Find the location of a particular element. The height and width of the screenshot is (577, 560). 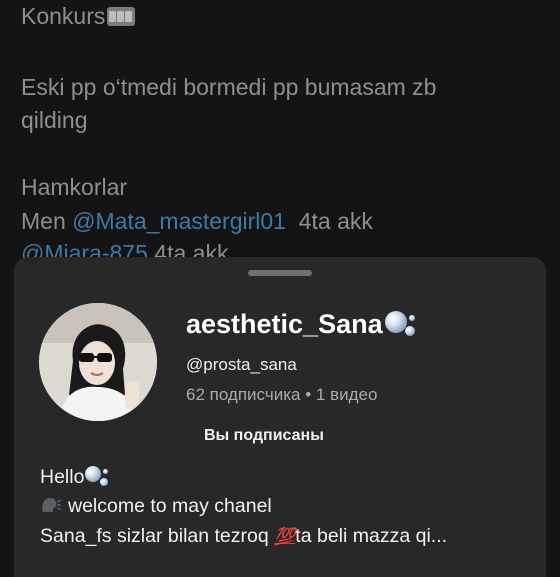

post-line-5: Men @Mata_mastergirl01 4ta akk is located at coordinates (197, 221).